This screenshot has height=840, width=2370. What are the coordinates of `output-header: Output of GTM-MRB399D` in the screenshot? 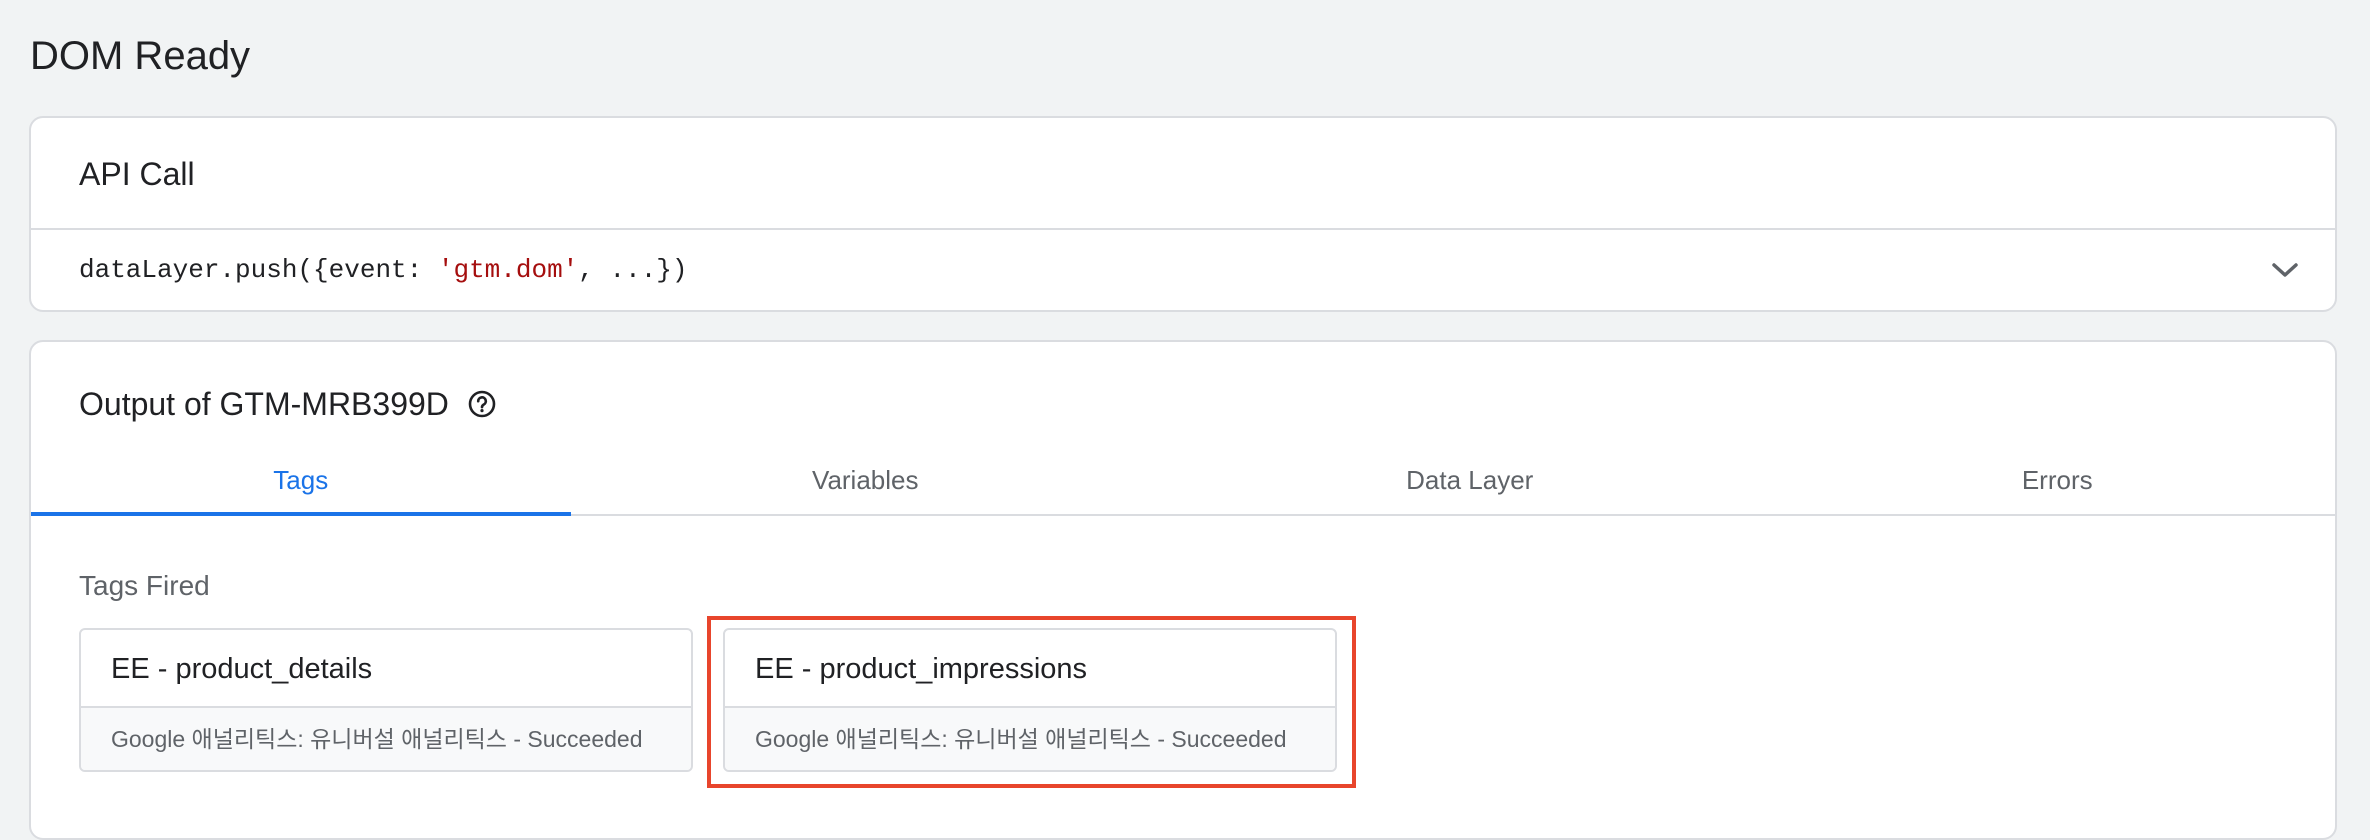 It's located at (288, 404).